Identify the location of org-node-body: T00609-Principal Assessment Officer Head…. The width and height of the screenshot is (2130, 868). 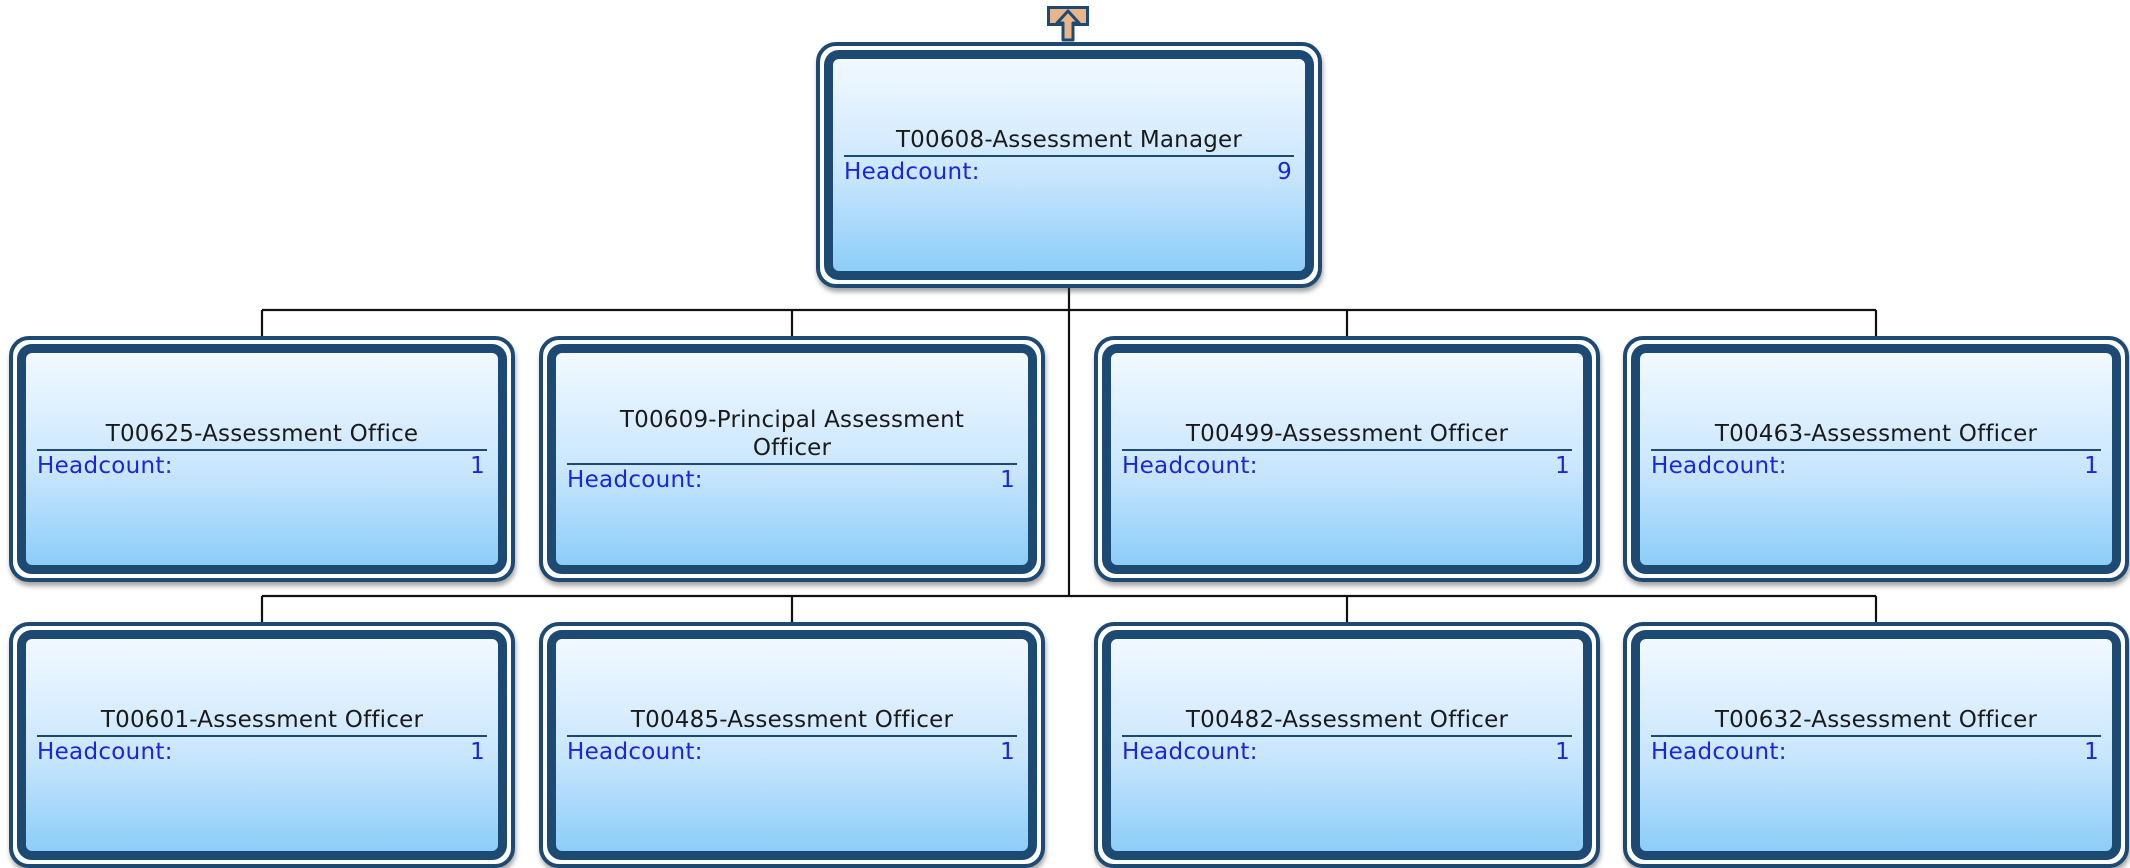
(792, 459).